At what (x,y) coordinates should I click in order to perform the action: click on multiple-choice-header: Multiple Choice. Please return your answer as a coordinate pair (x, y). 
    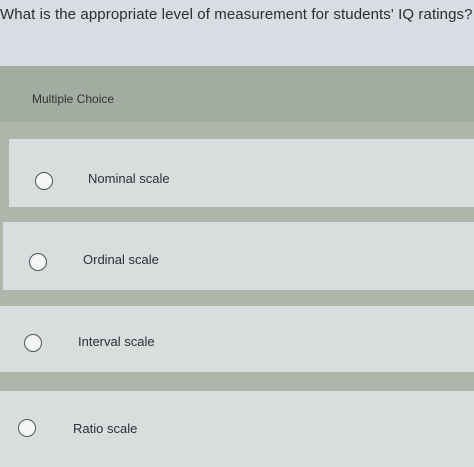
    Looking at the image, I should click on (237, 94).